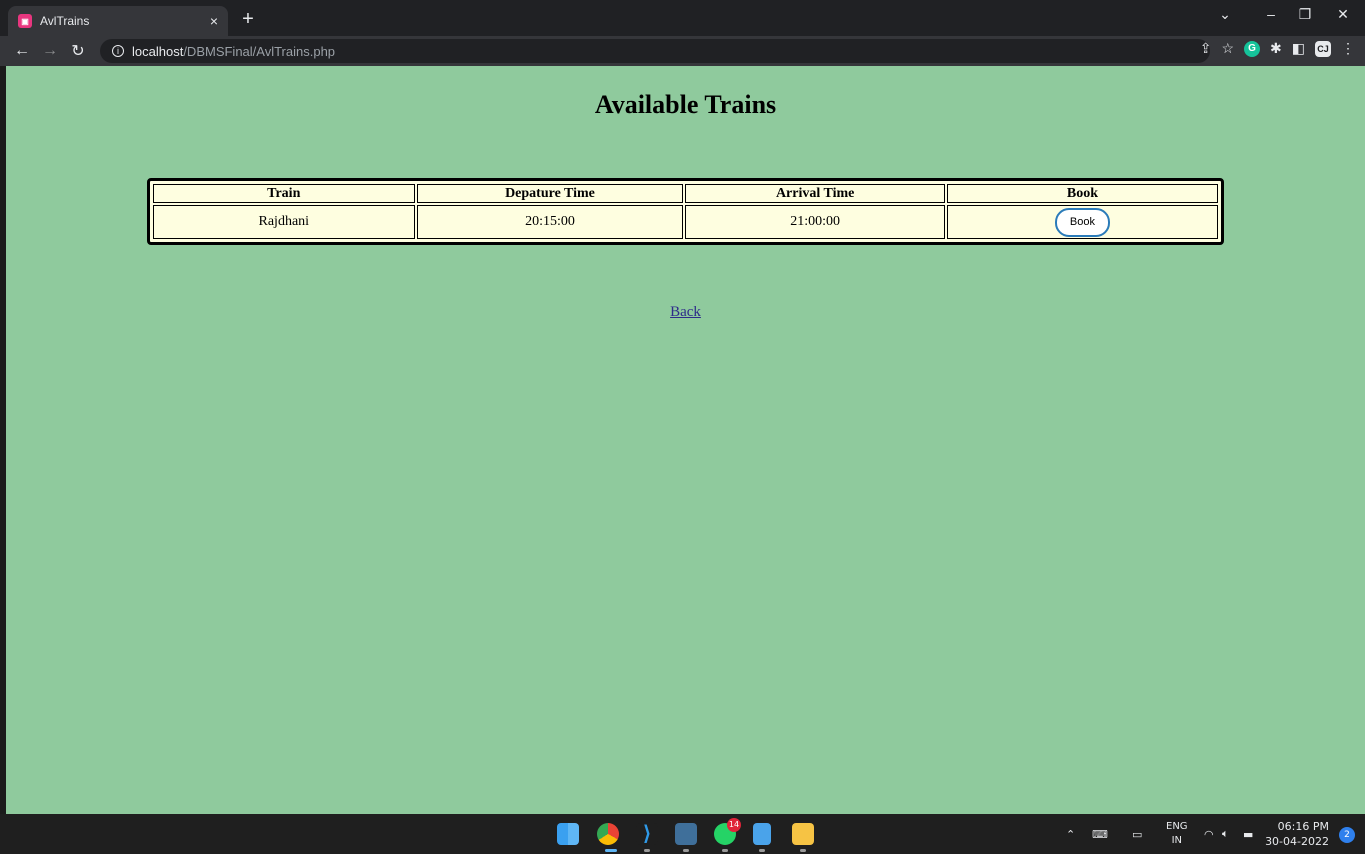 The width and height of the screenshot is (1365, 854). I want to click on table-header-row: Train Depature Time Arrival Time Book, so click(685, 193).